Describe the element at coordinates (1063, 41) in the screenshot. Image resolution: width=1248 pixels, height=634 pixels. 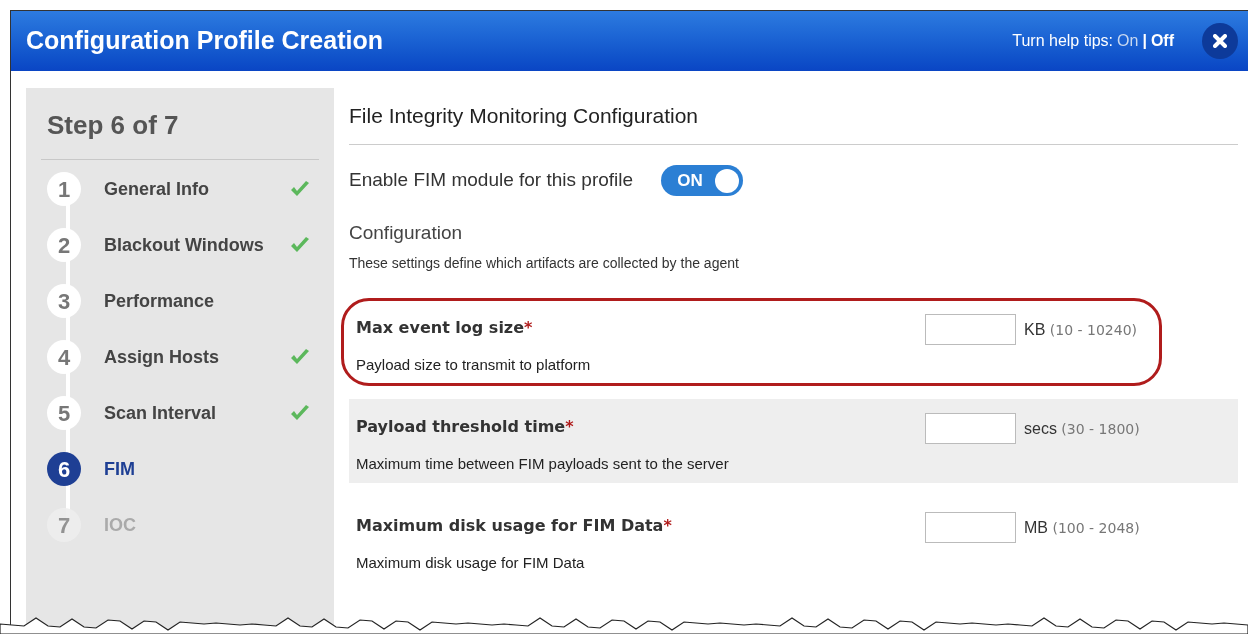
I see `help-tips-label: Turn help tips:` at that location.